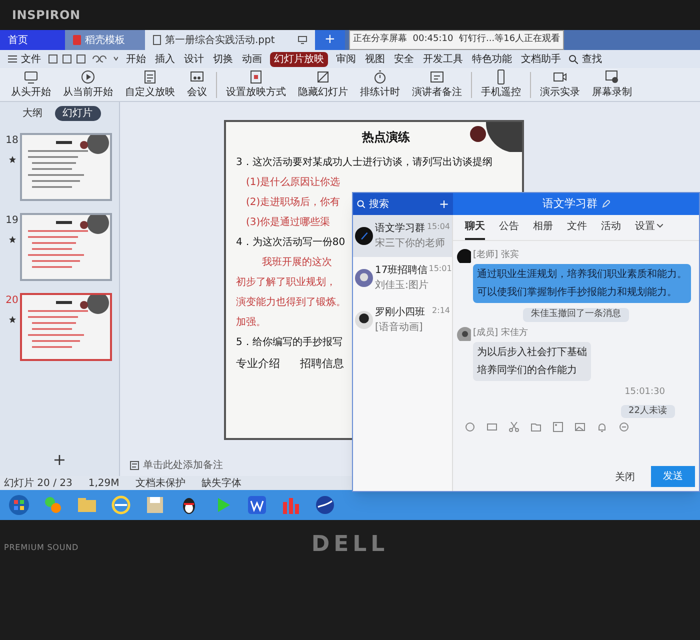 The height and width of the screenshot is (640, 700). Describe the element at coordinates (46, 15) in the screenshot. I see `bezel-brand: INSPIRON` at that location.